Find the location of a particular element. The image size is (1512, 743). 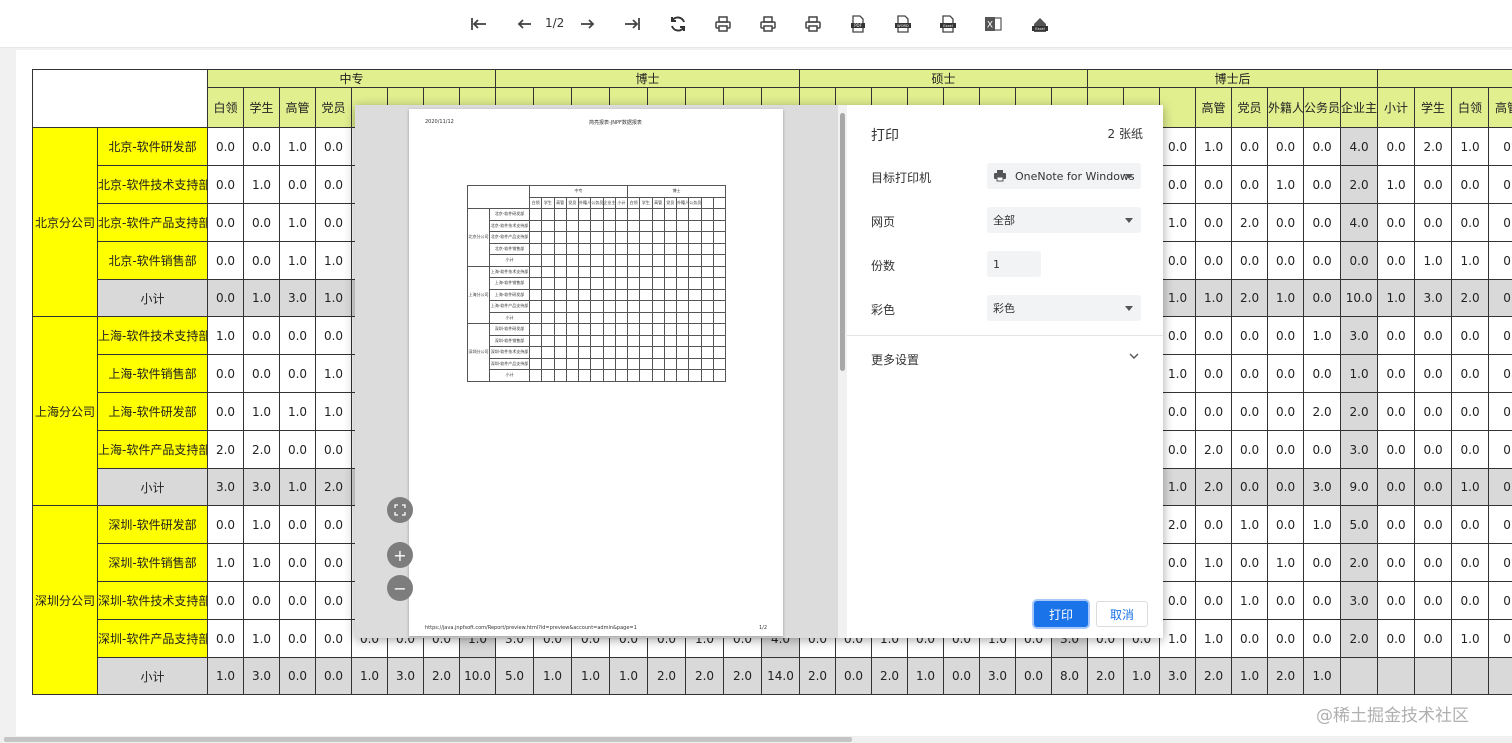

next-page-icon is located at coordinates (587, 24).